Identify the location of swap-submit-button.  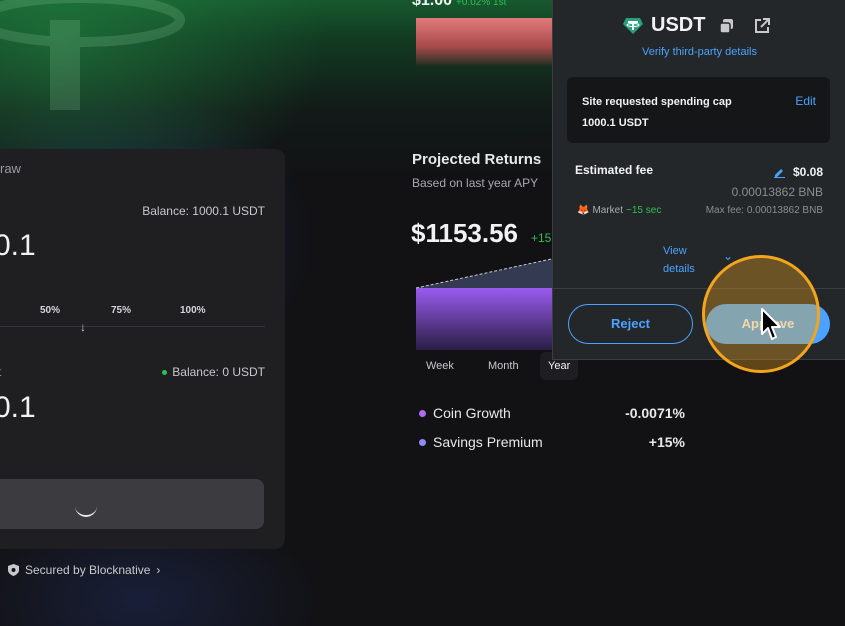
(132, 504).